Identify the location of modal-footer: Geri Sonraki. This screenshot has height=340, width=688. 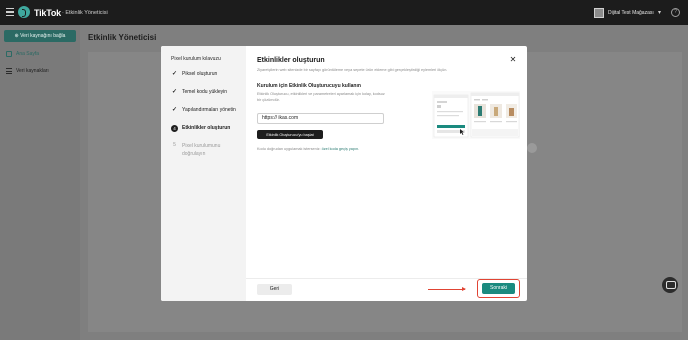
(386, 289).